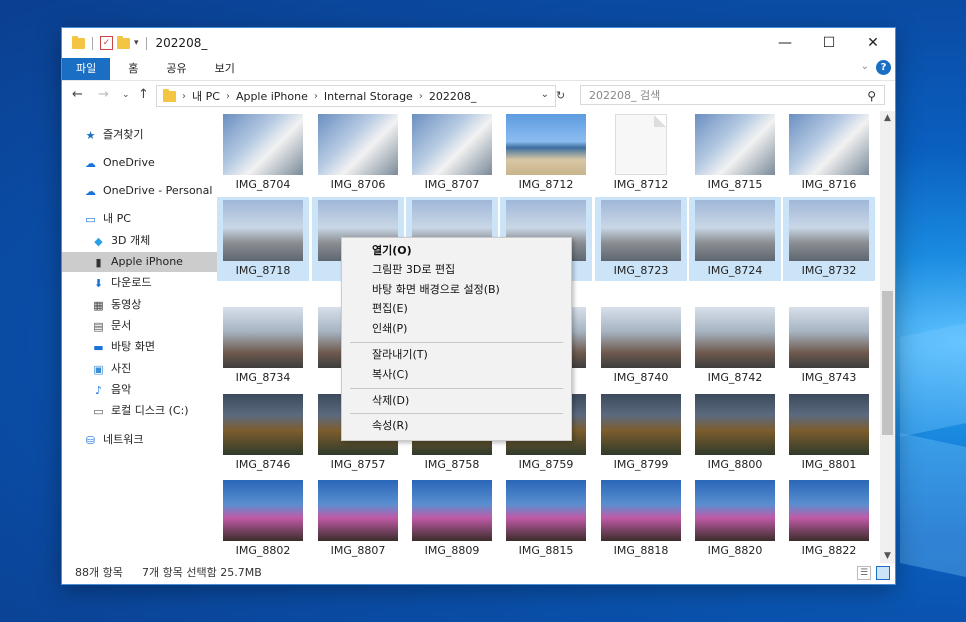 The image size is (966, 622). I want to click on cube-icon: ◆, so click(98, 241).